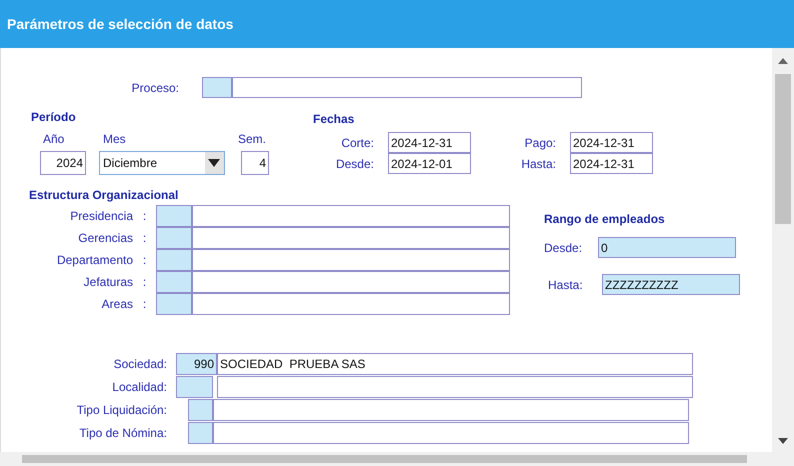 The image size is (794, 466). I want to click on scroll-down-icon, so click(783, 441).